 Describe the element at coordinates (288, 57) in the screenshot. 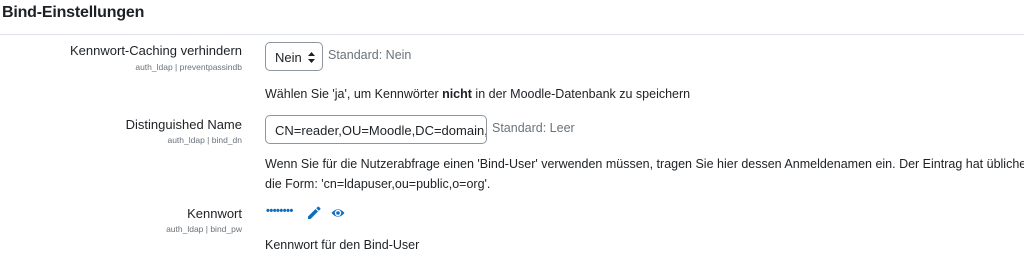

I see `select-value: Nein` at that location.